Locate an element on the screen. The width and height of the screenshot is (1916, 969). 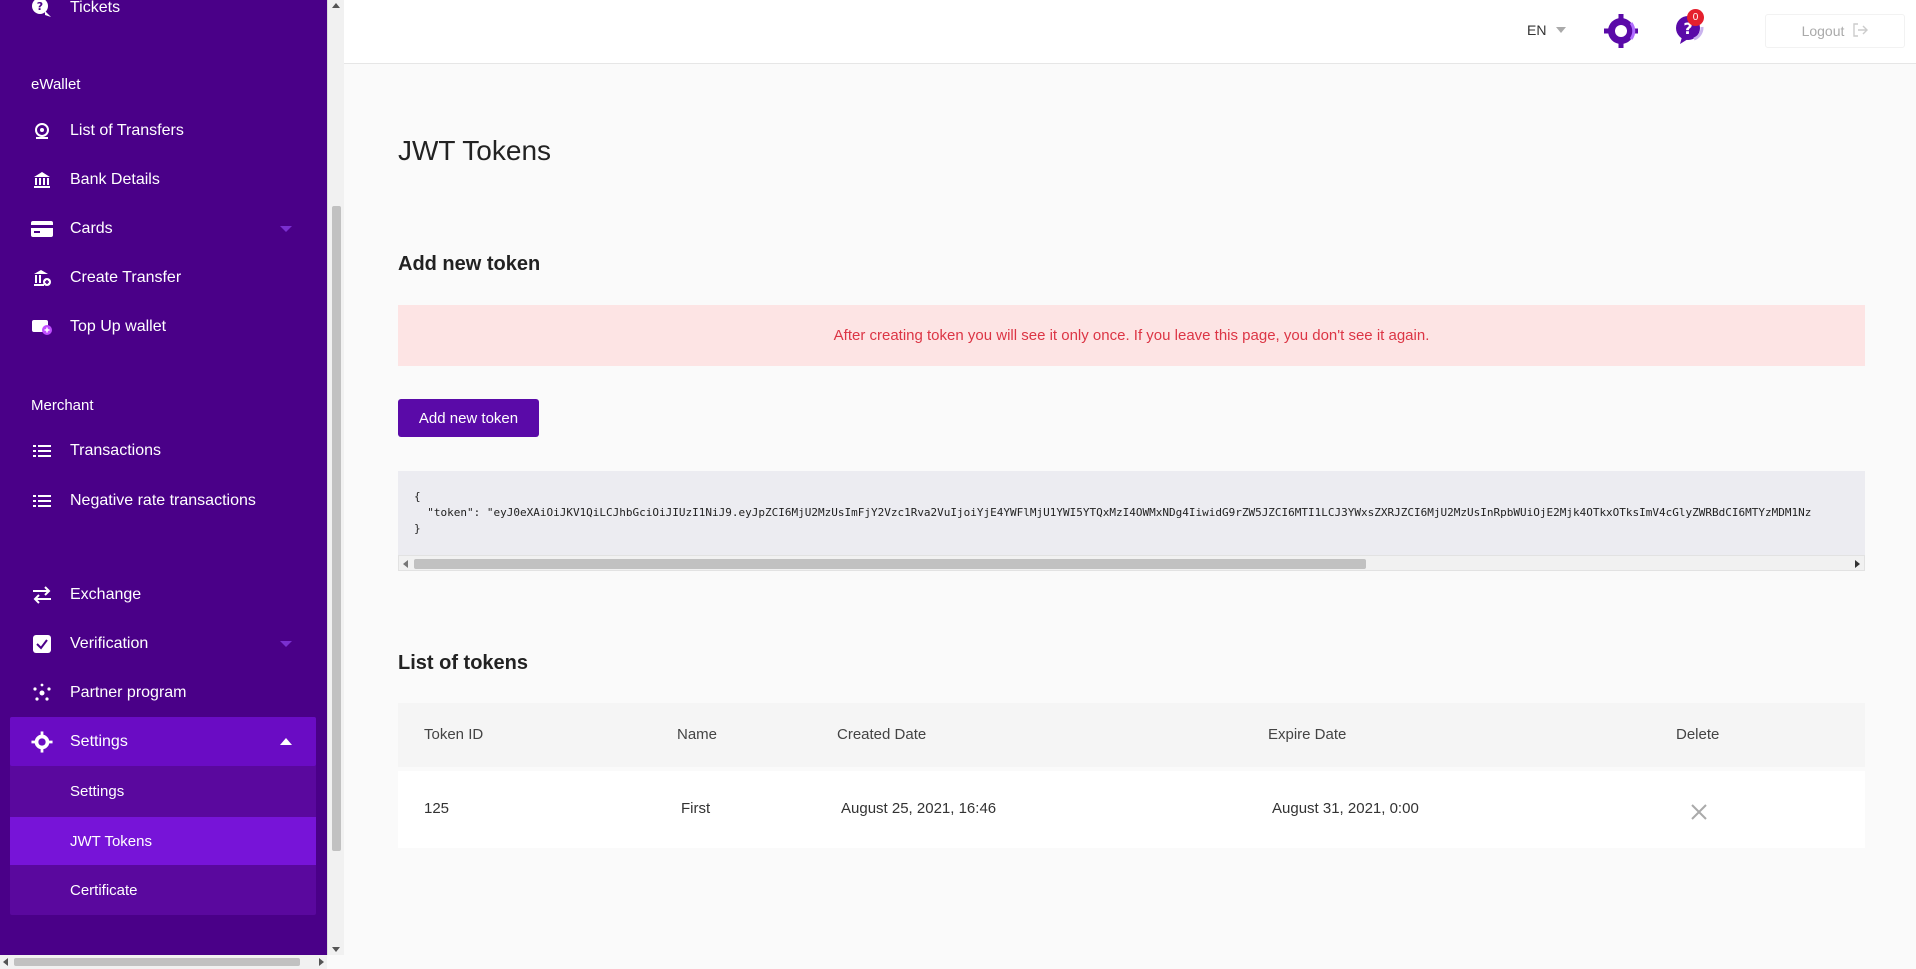
token-list-heading: List of tokens is located at coordinates (463, 663).